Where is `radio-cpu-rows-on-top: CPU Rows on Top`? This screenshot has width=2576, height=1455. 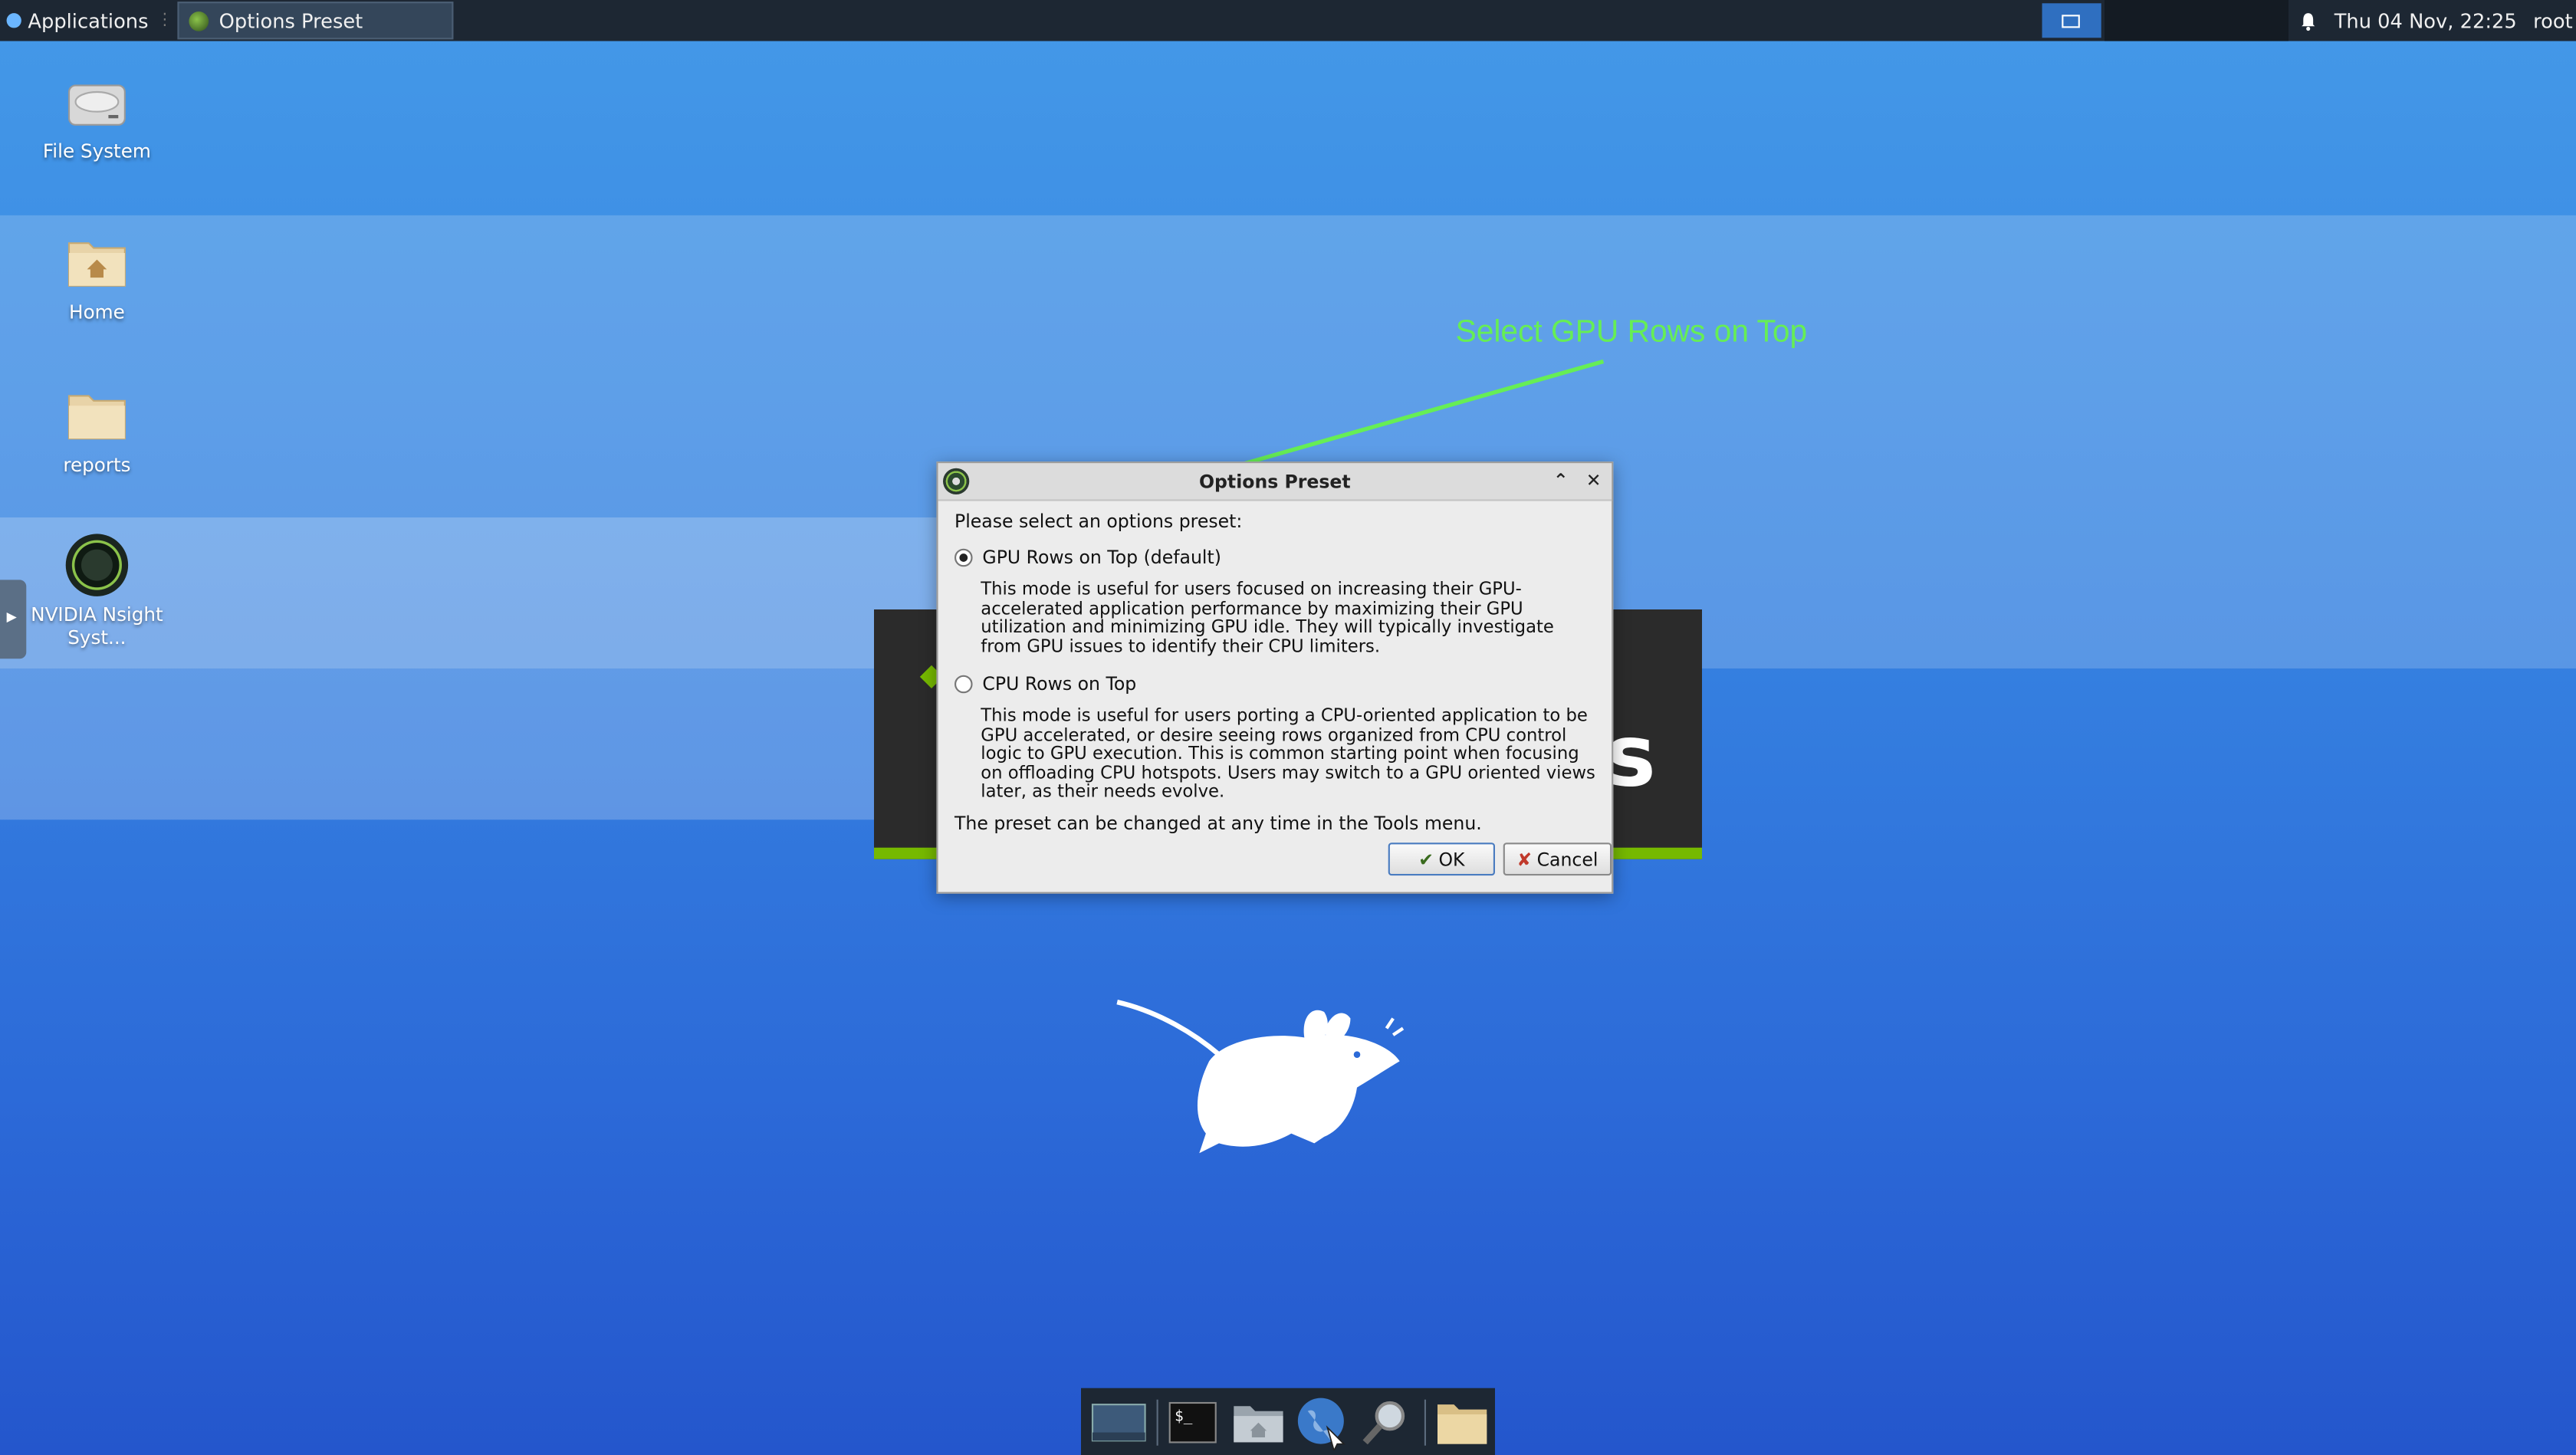 radio-cpu-rows-on-top: CPU Rows on Top is located at coordinates (1045, 684).